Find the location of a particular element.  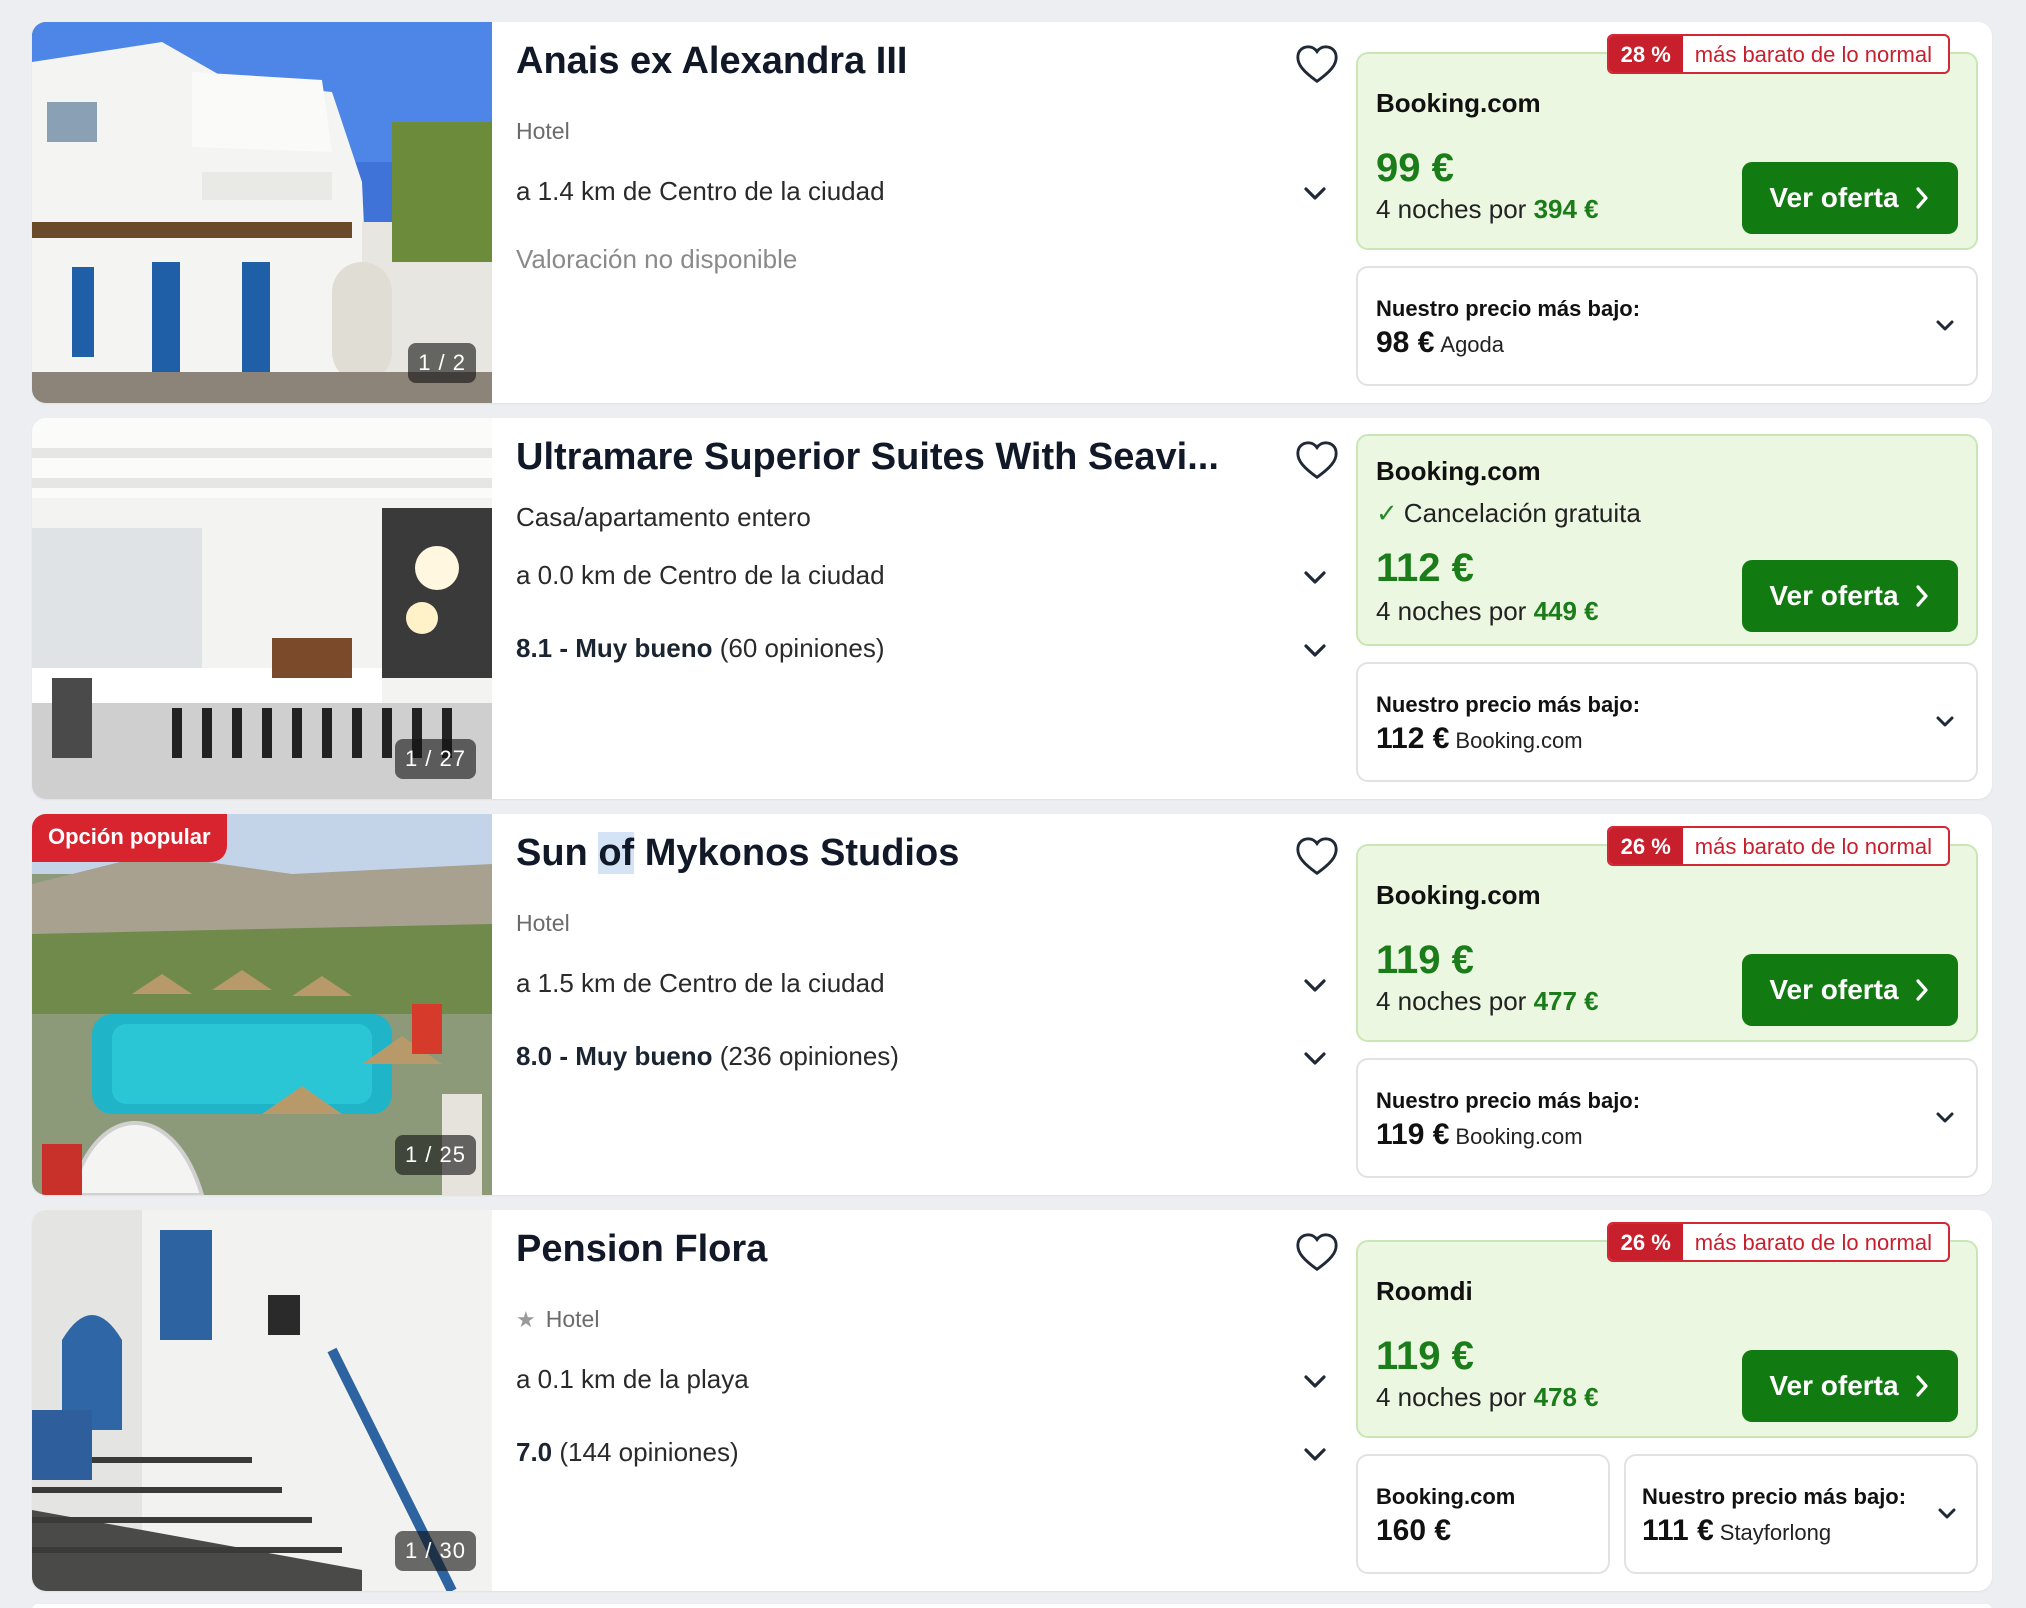

hotel-name: Anais ex Alexandra III is located at coordinates (886, 61).